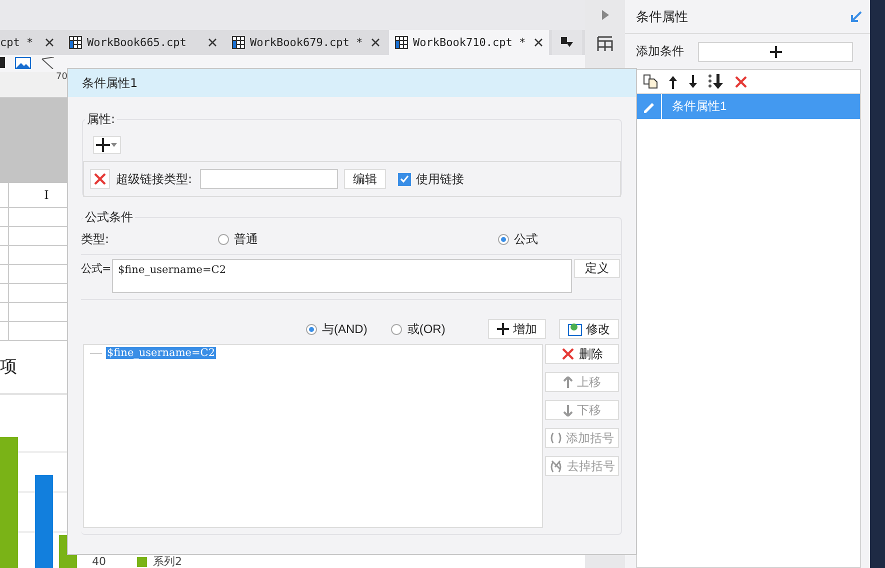 This screenshot has height=568, width=885. I want to click on tab-menu-button, so click(567, 42).